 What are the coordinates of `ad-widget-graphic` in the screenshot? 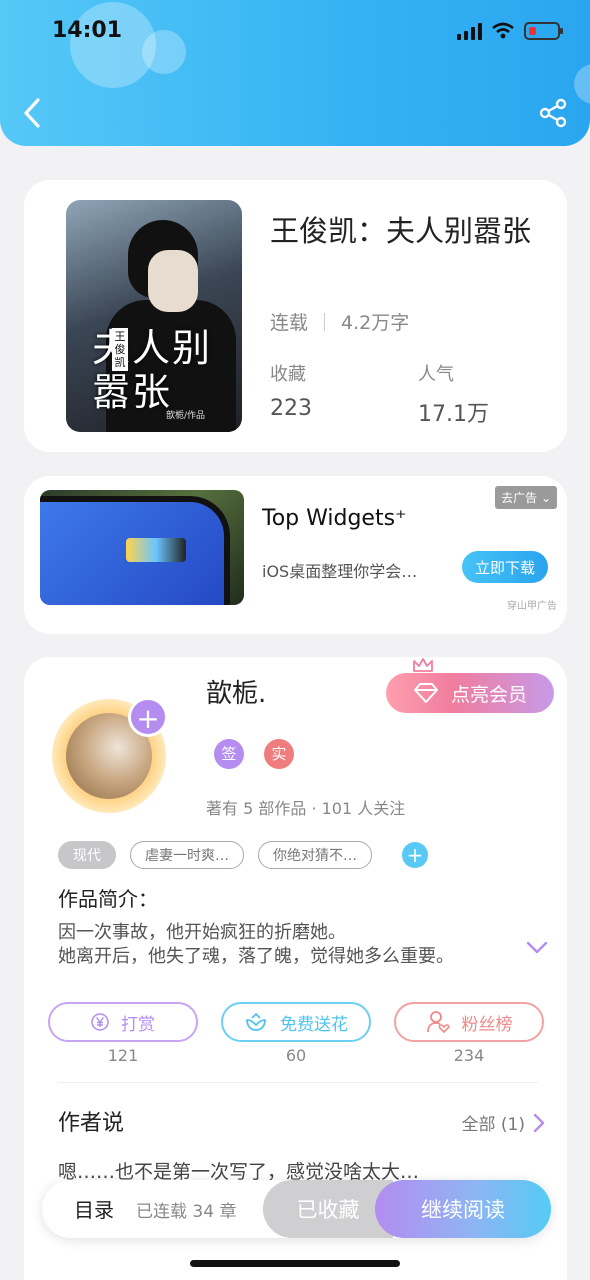 It's located at (156, 550).